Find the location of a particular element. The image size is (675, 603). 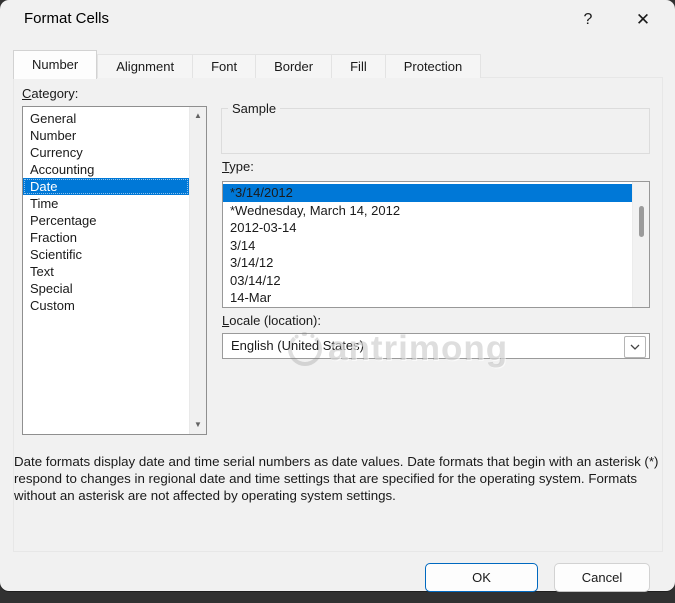

dropdown-button is located at coordinates (635, 347).